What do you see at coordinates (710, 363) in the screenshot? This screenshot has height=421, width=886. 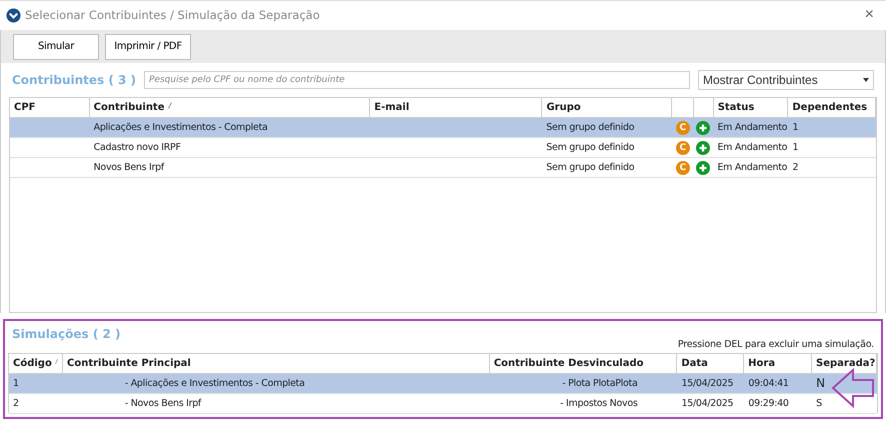 I see `column-header: Data` at bounding box center [710, 363].